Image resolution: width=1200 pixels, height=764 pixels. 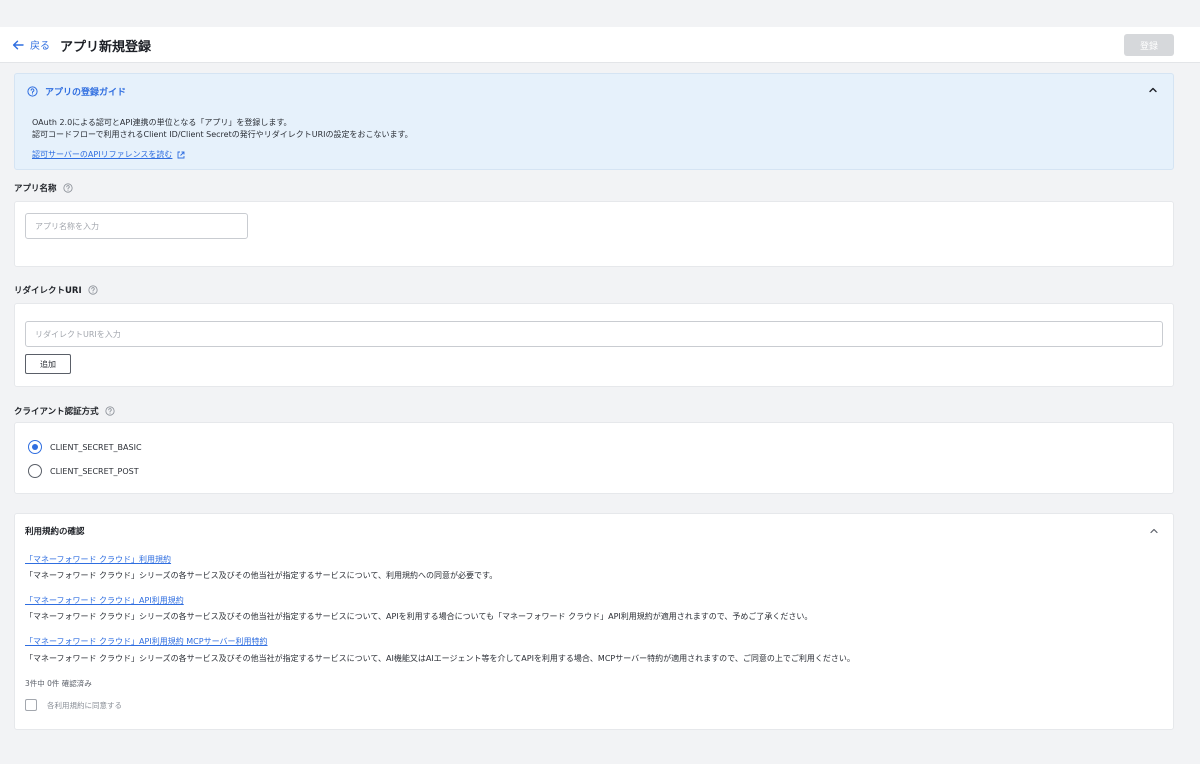 I want to click on terms-collapse-button, so click(x=1154, y=531).